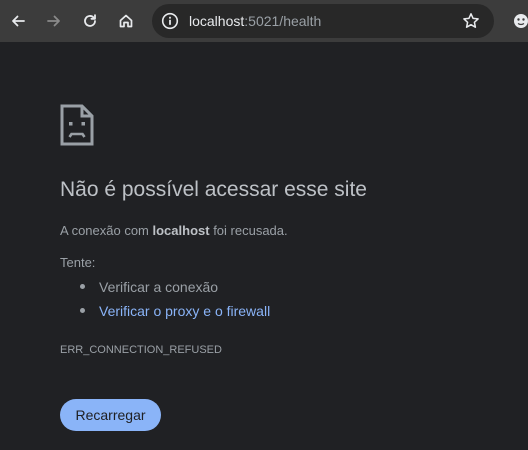 The width and height of the screenshot is (528, 450). What do you see at coordinates (170, 21) in the screenshot?
I see `site-info-icon` at bounding box center [170, 21].